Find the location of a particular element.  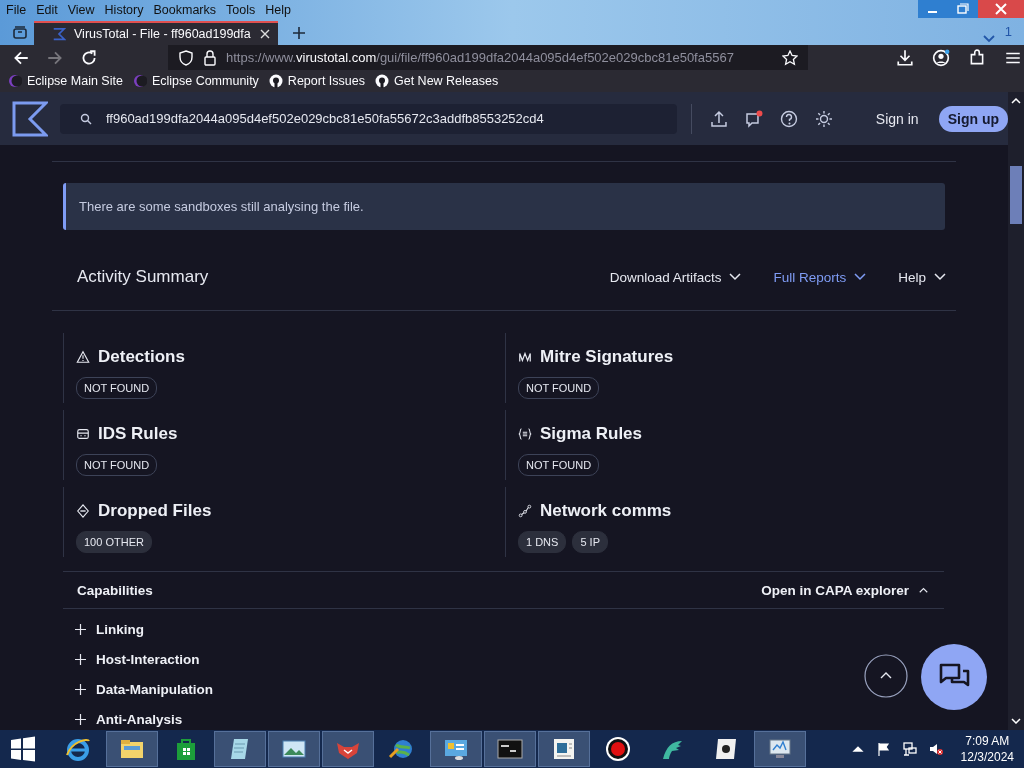

restore-icon is located at coordinates (963, 9).